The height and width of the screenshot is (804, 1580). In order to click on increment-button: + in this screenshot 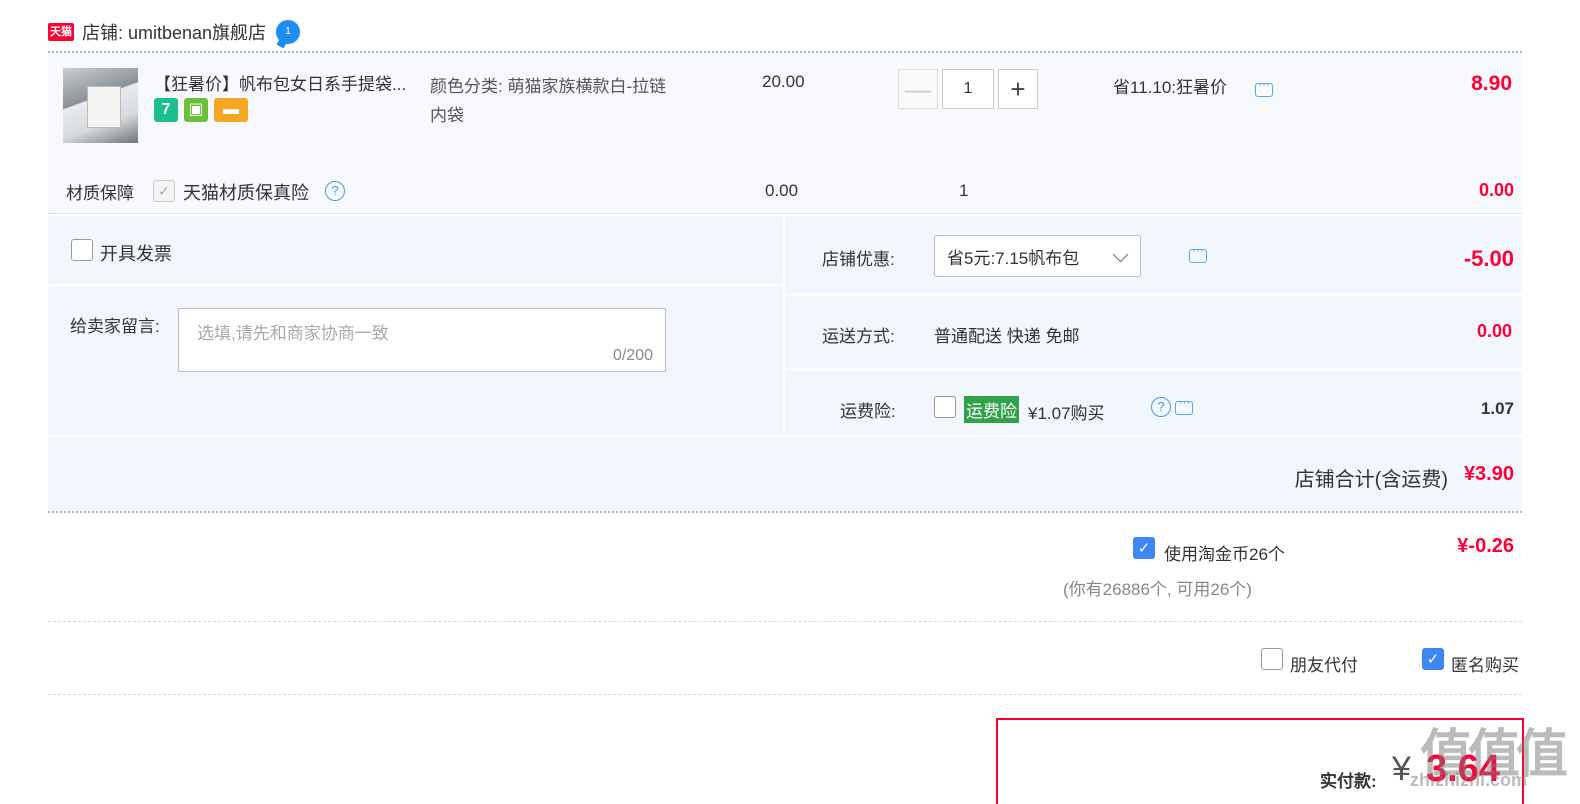, I will do `click(1018, 89)`.